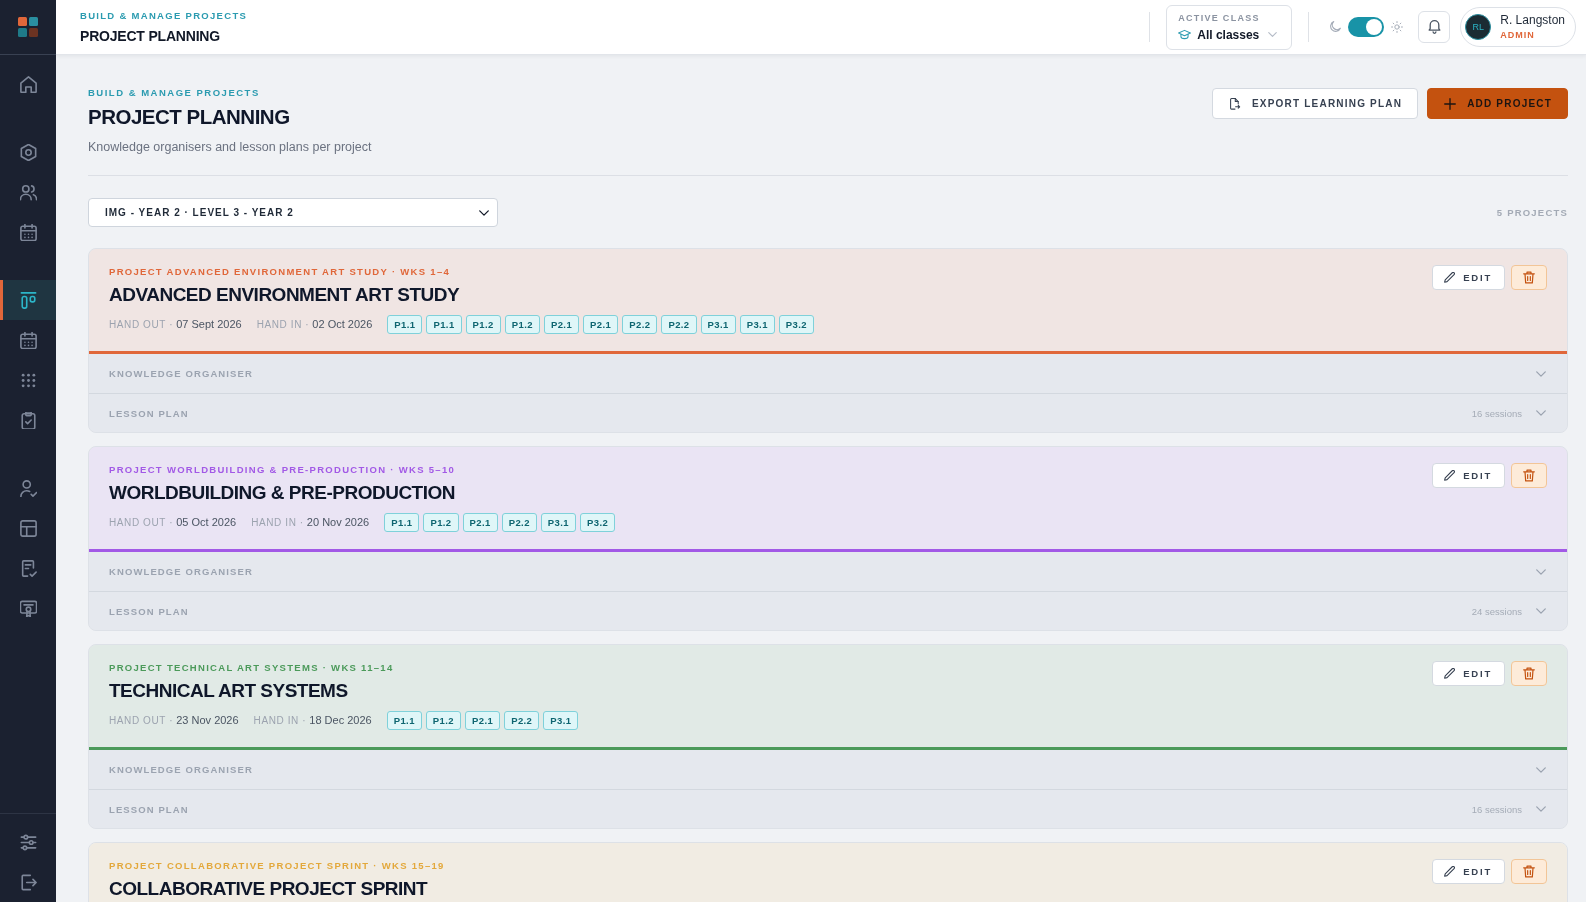  Describe the element at coordinates (1517, 35) in the screenshot. I see `user-role: ADMIN` at that location.